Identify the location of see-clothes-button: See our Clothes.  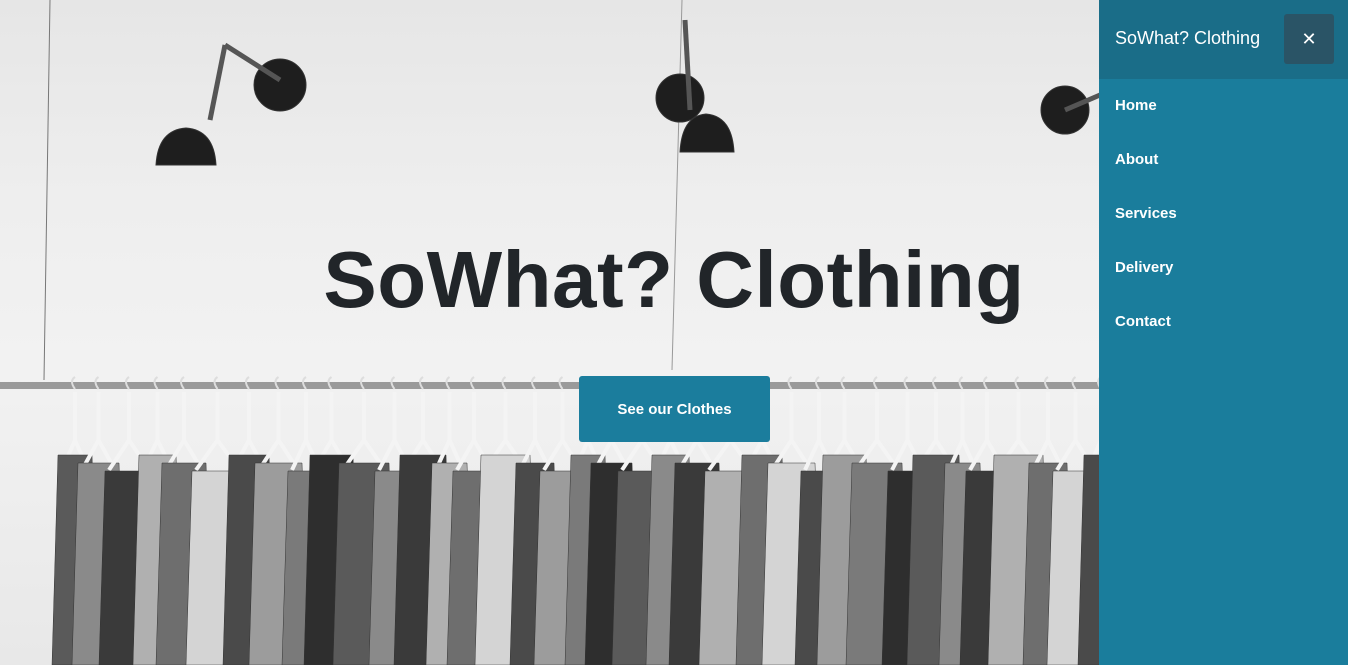
(674, 409).